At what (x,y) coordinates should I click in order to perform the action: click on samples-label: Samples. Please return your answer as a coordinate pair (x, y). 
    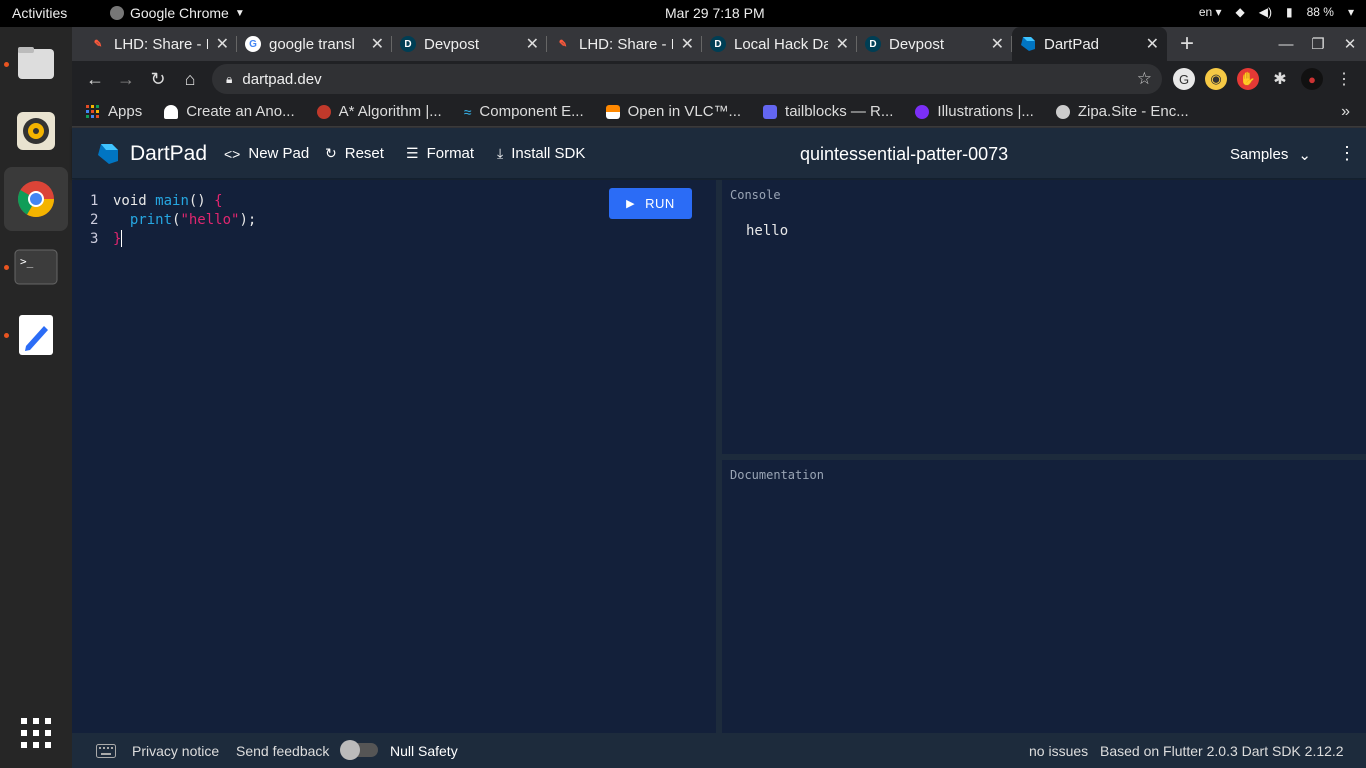
    Looking at the image, I should click on (1259, 154).